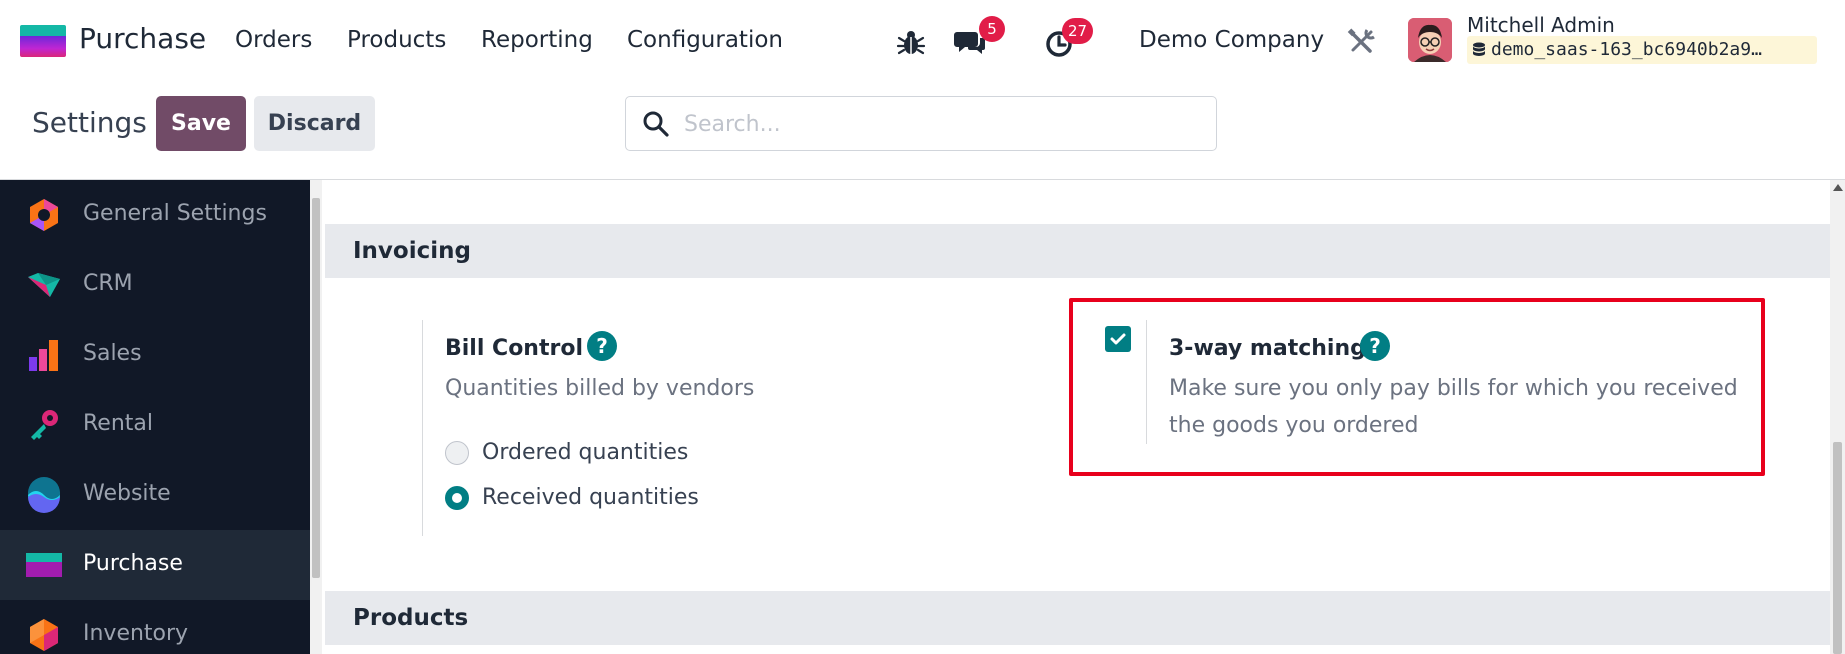 This screenshot has width=1845, height=654. What do you see at coordinates (112, 353) in the screenshot?
I see `sidebar-item-label: Sales` at bounding box center [112, 353].